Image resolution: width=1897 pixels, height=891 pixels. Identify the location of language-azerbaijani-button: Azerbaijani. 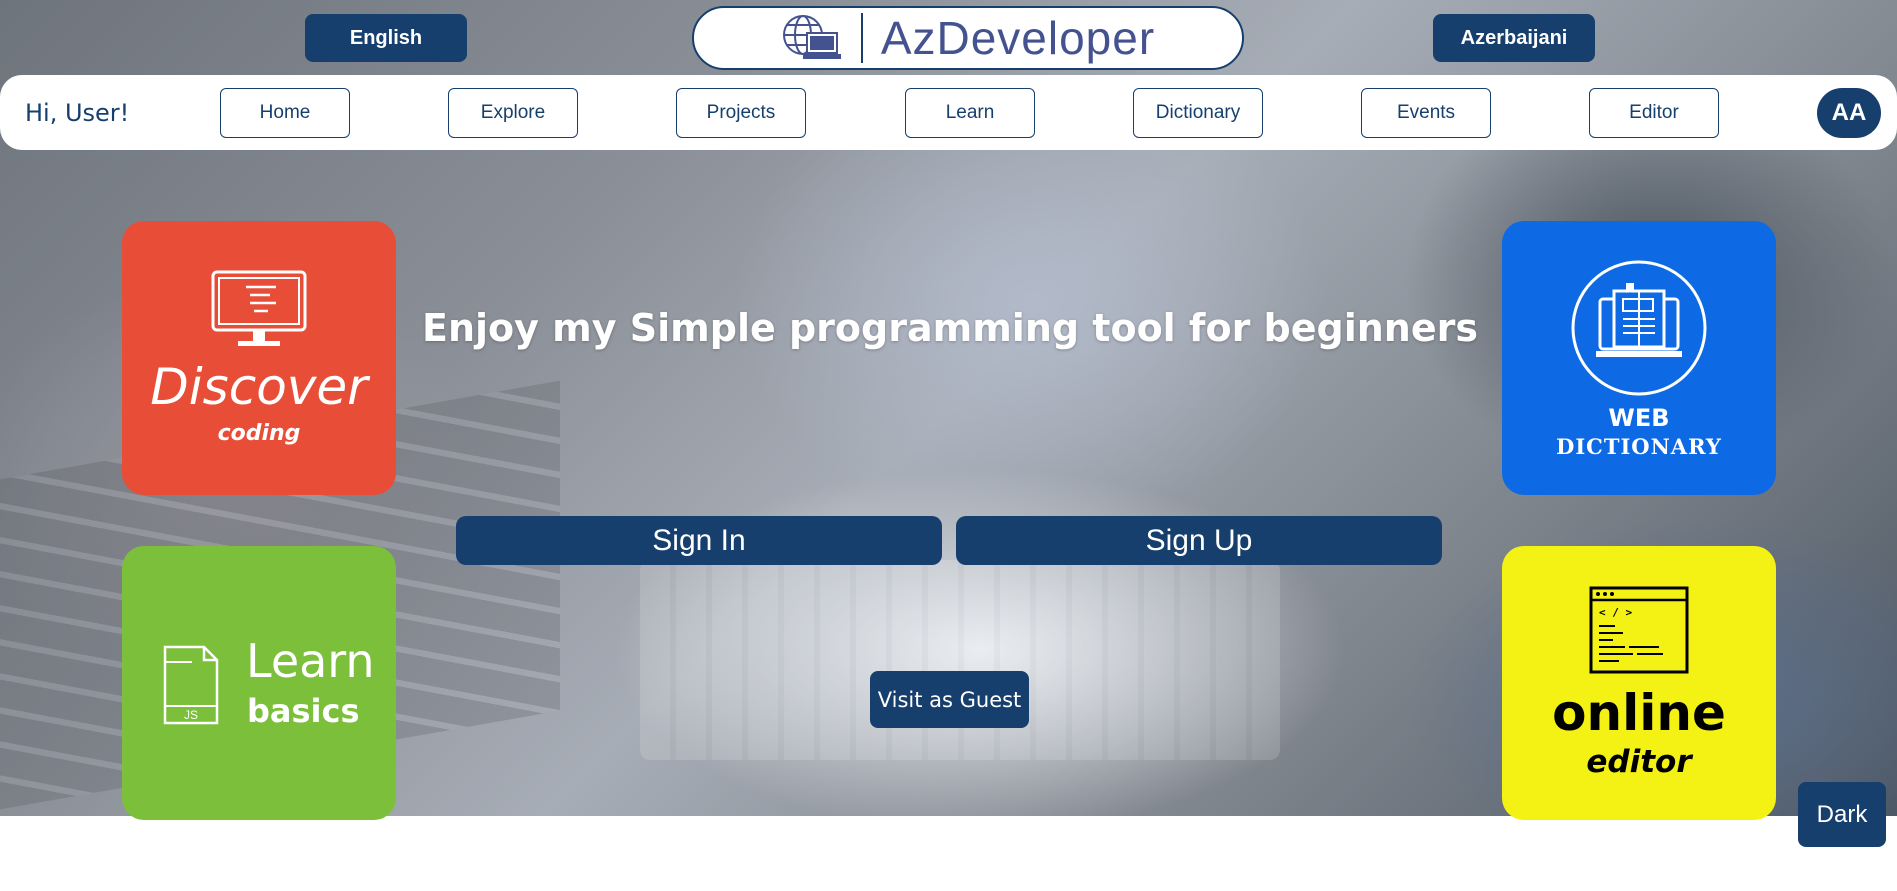
(1514, 38).